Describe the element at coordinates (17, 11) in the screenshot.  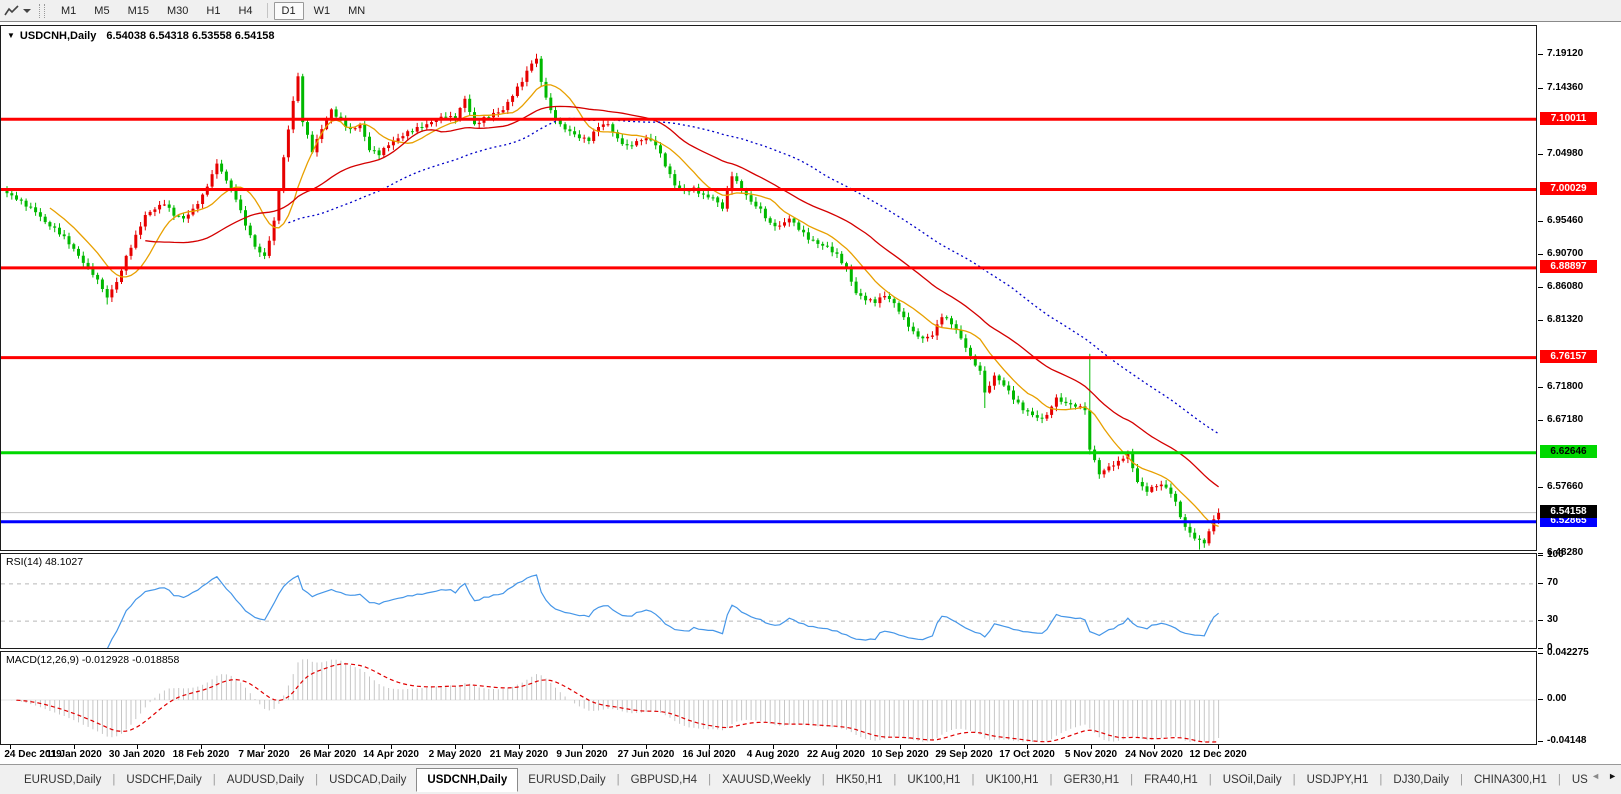
I see `chart-tool-icon` at that location.